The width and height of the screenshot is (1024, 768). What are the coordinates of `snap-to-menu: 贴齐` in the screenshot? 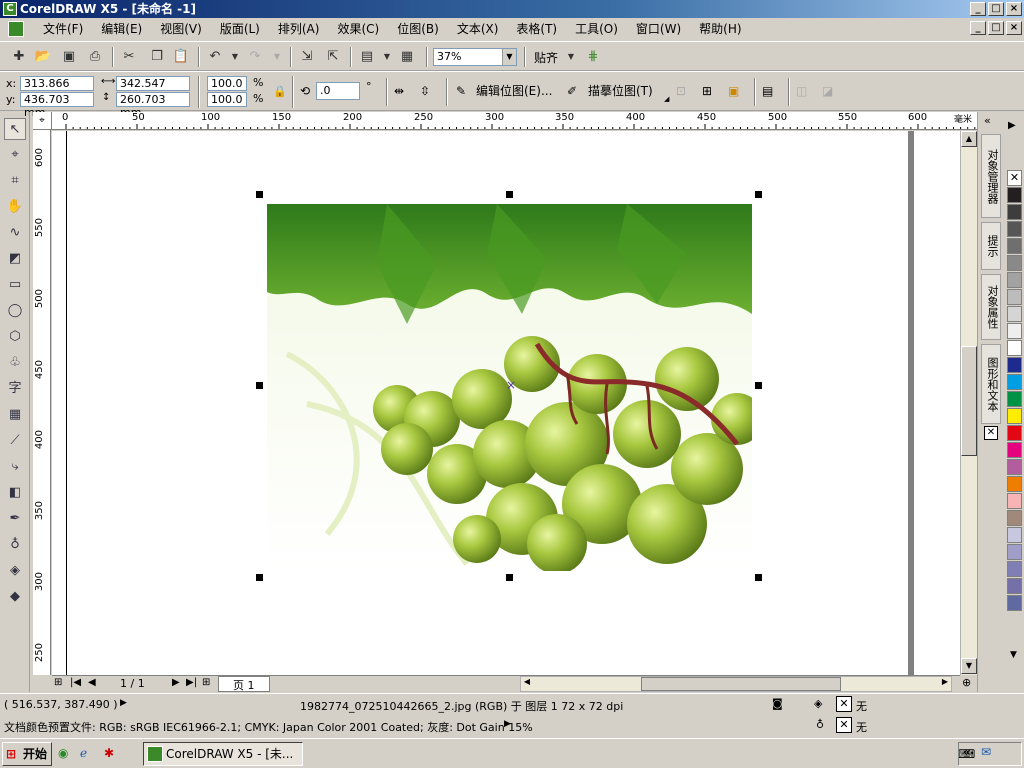 It's located at (546, 57).